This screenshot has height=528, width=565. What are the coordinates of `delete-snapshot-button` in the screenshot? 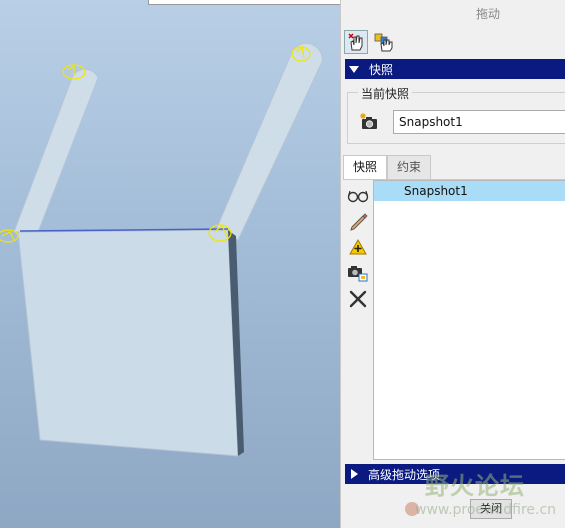 It's located at (358, 299).